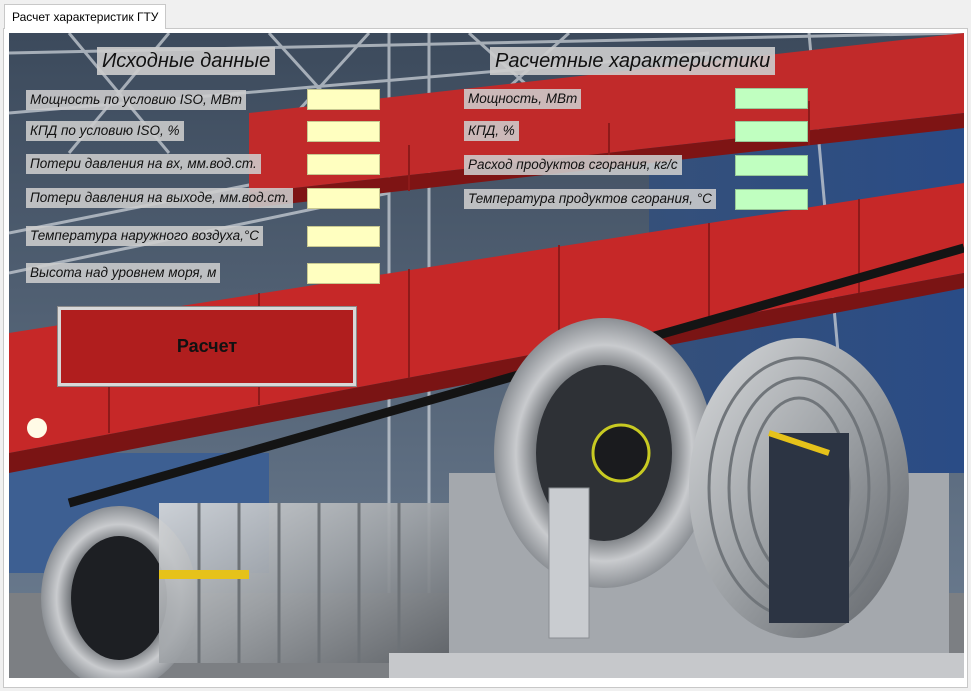 This screenshot has width=971, height=691. I want to click on input-section-title: Исходные данные, so click(186, 61).